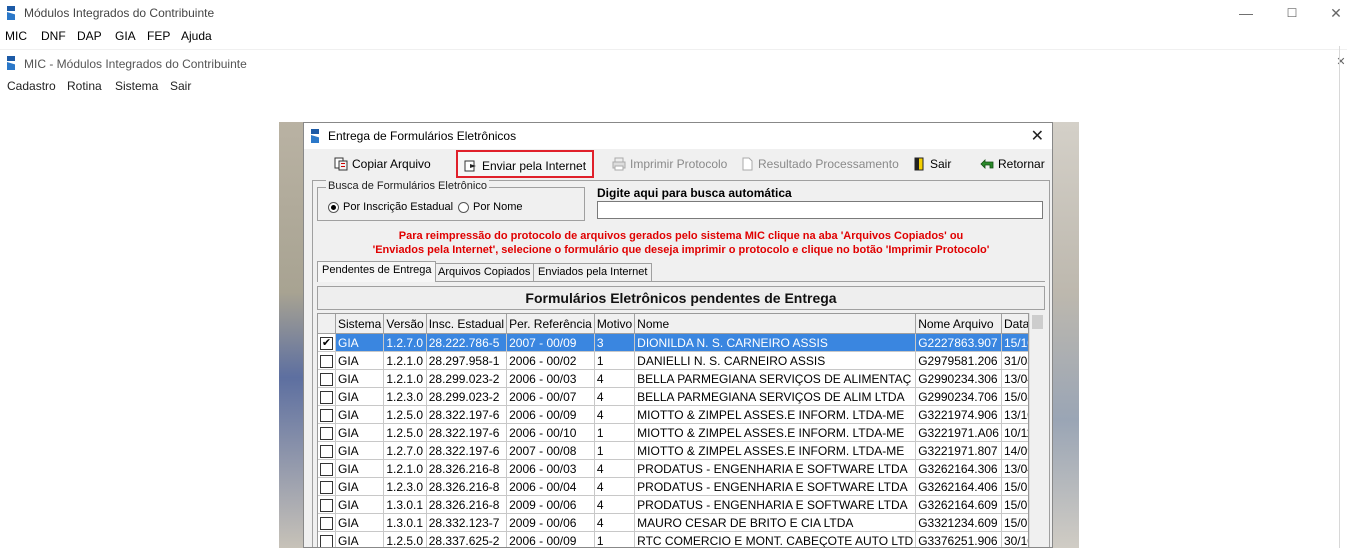 The width and height of the screenshot is (1347, 548). I want to click on checkbox-checked: ✔, so click(326, 343).